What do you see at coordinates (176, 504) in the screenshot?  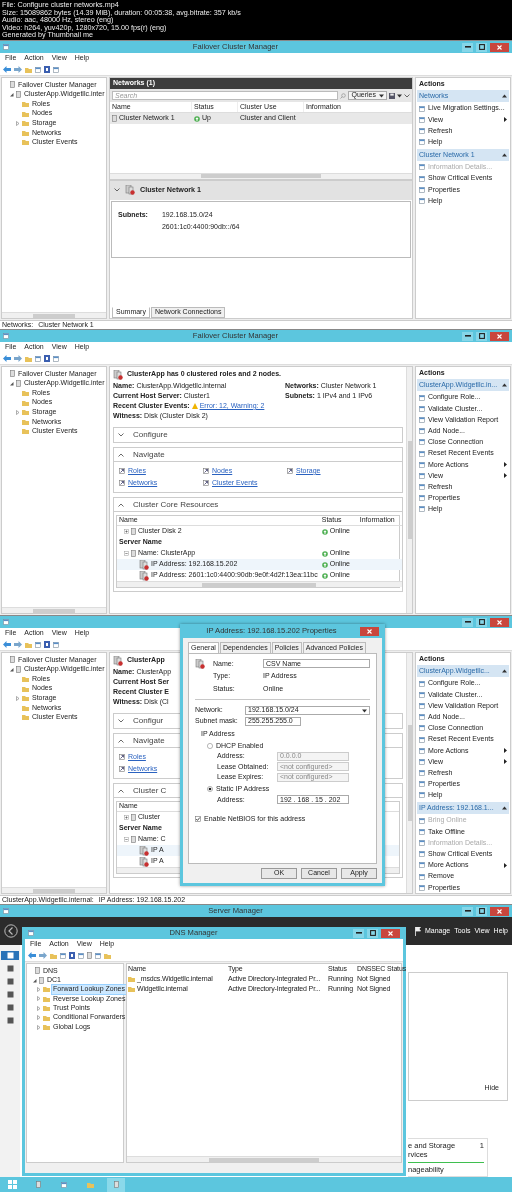 I see `section-title: Cluster Core Resources` at bounding box center [176, 504].